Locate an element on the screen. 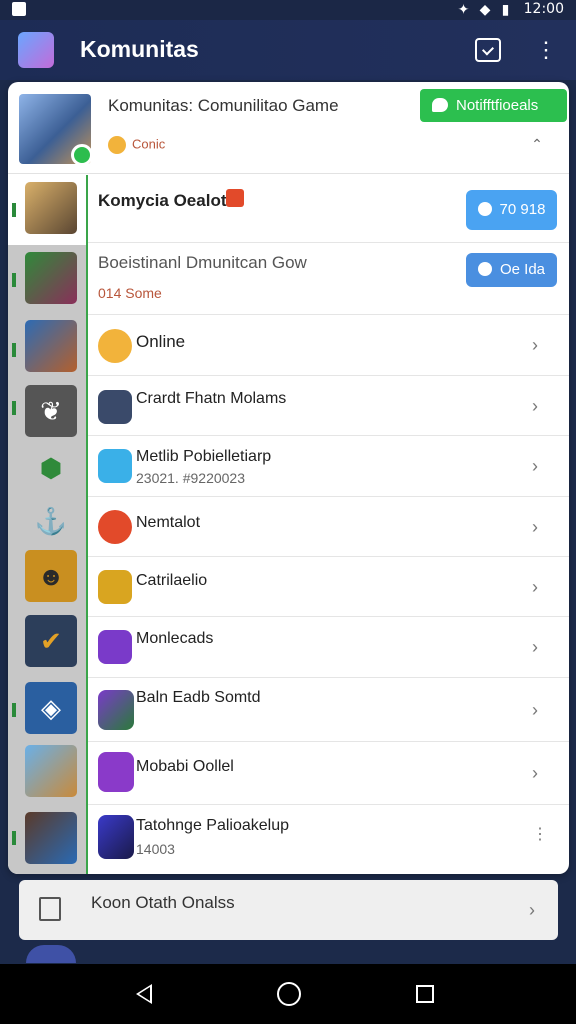  status-pill: Oe Ida is located at coordinates (511, 270).